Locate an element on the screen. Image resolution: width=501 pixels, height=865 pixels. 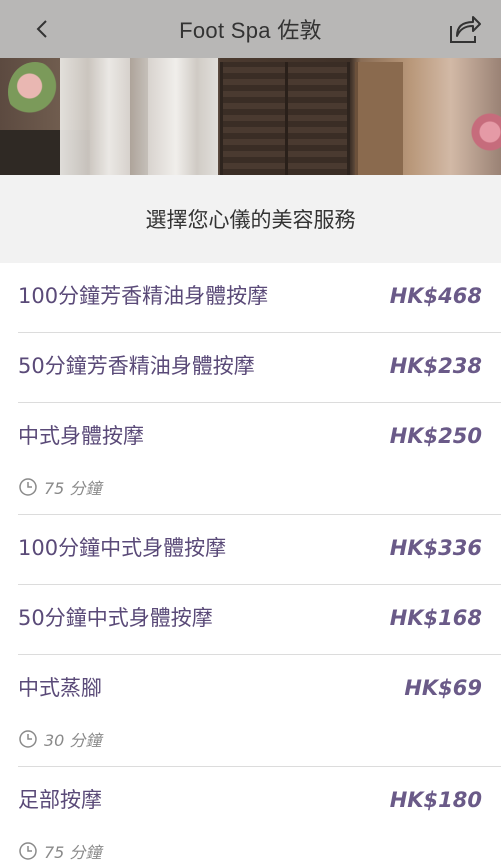
service-price: HK$468 is located at coordinates (435, 296).